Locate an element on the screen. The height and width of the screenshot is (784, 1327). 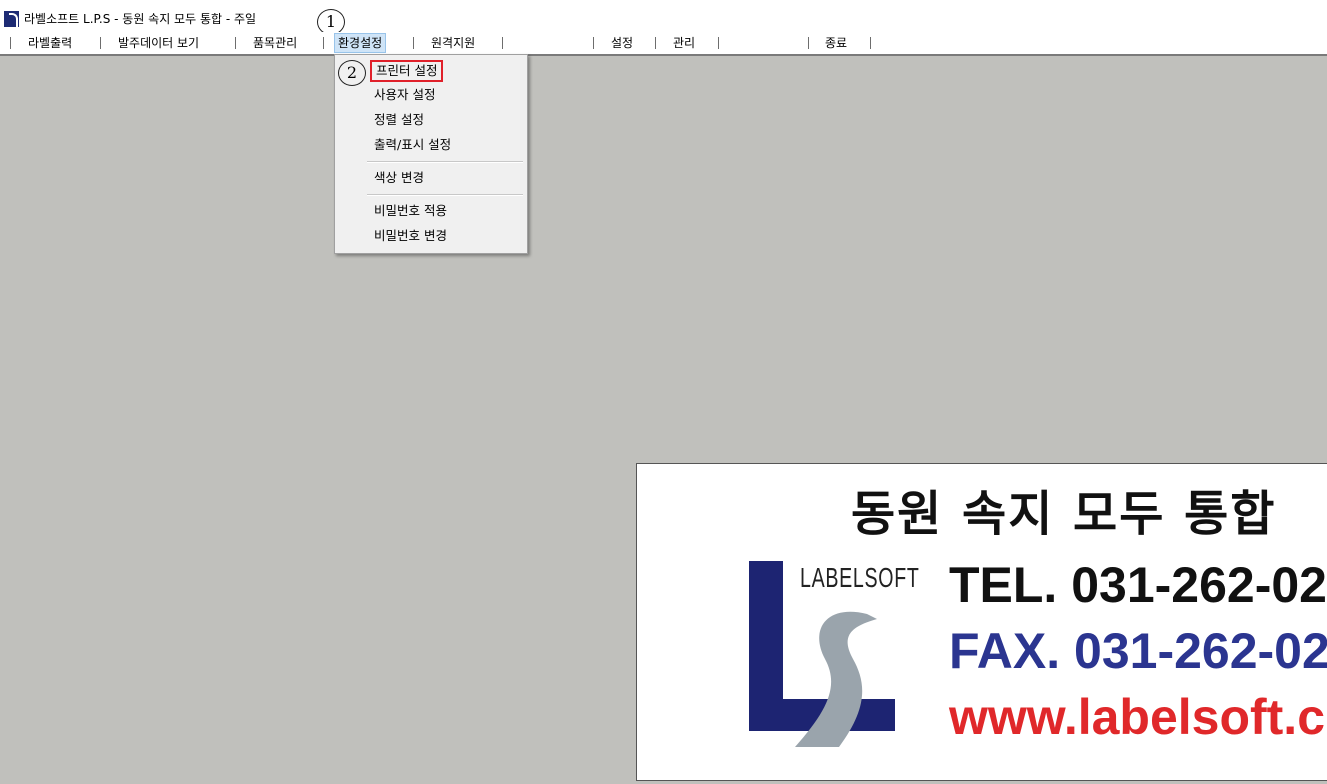
printer-settings-item: 프린터 설정 is located at coordinates (407, 71).